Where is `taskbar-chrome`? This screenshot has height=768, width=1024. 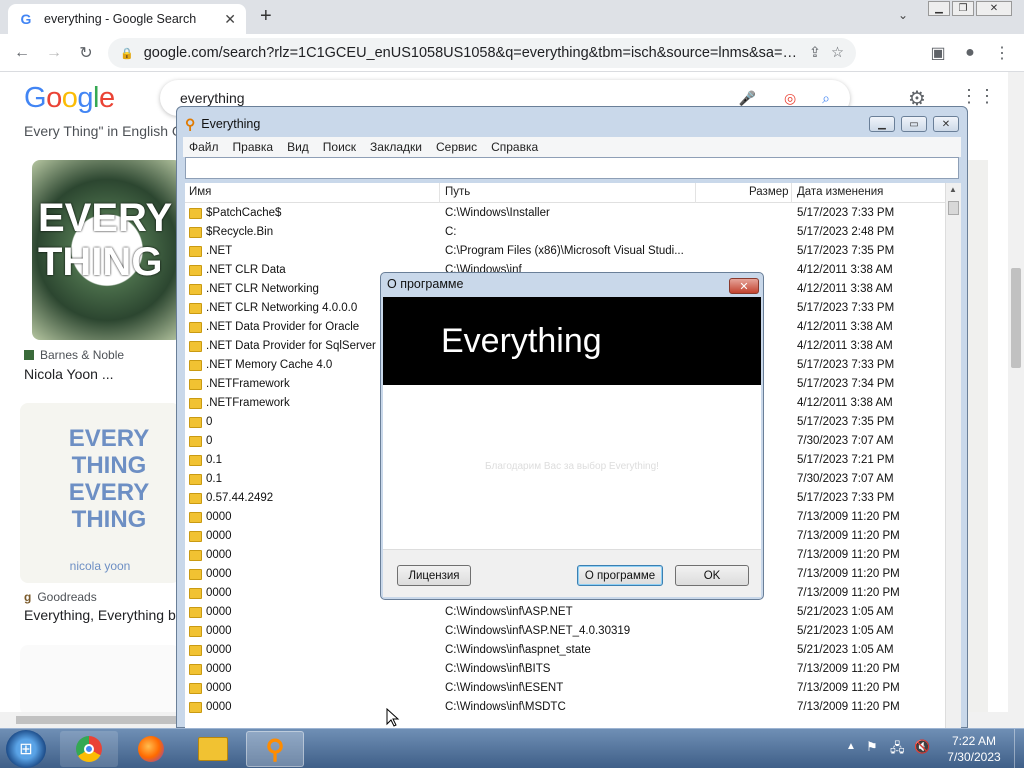
taskbar-chrome is located at coordinates (89, 749).